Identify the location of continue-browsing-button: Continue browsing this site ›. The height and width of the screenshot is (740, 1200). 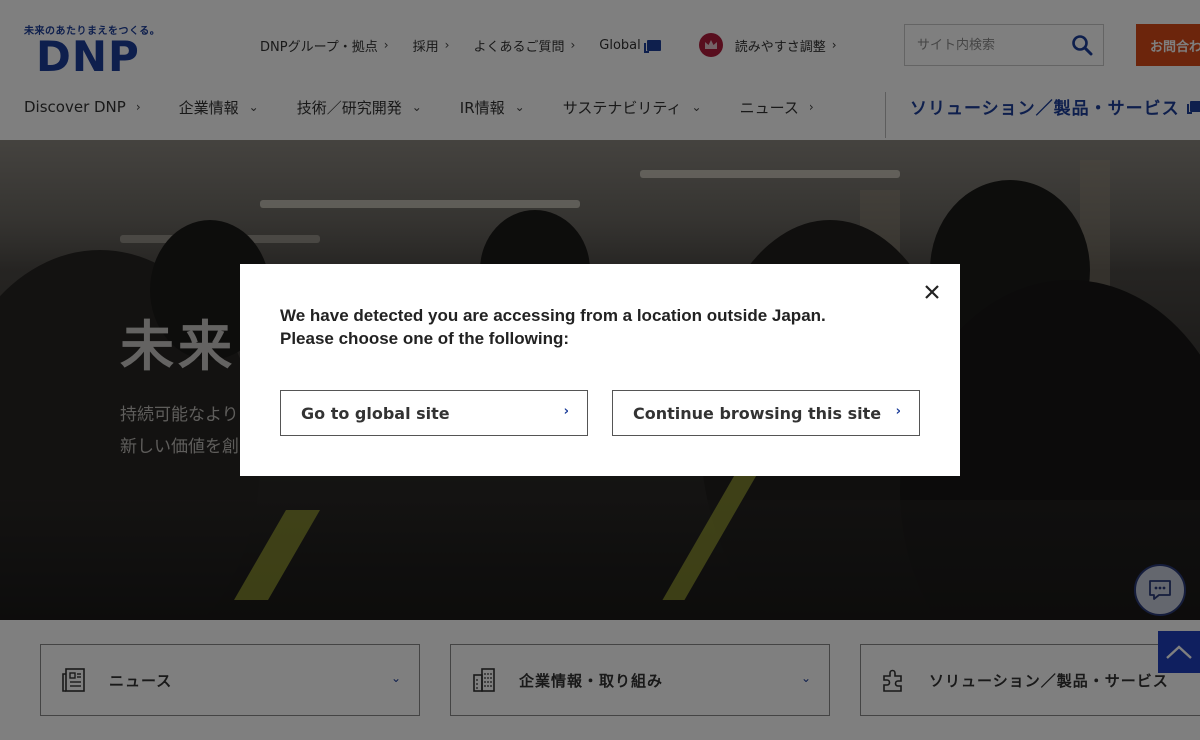
(766, 413).